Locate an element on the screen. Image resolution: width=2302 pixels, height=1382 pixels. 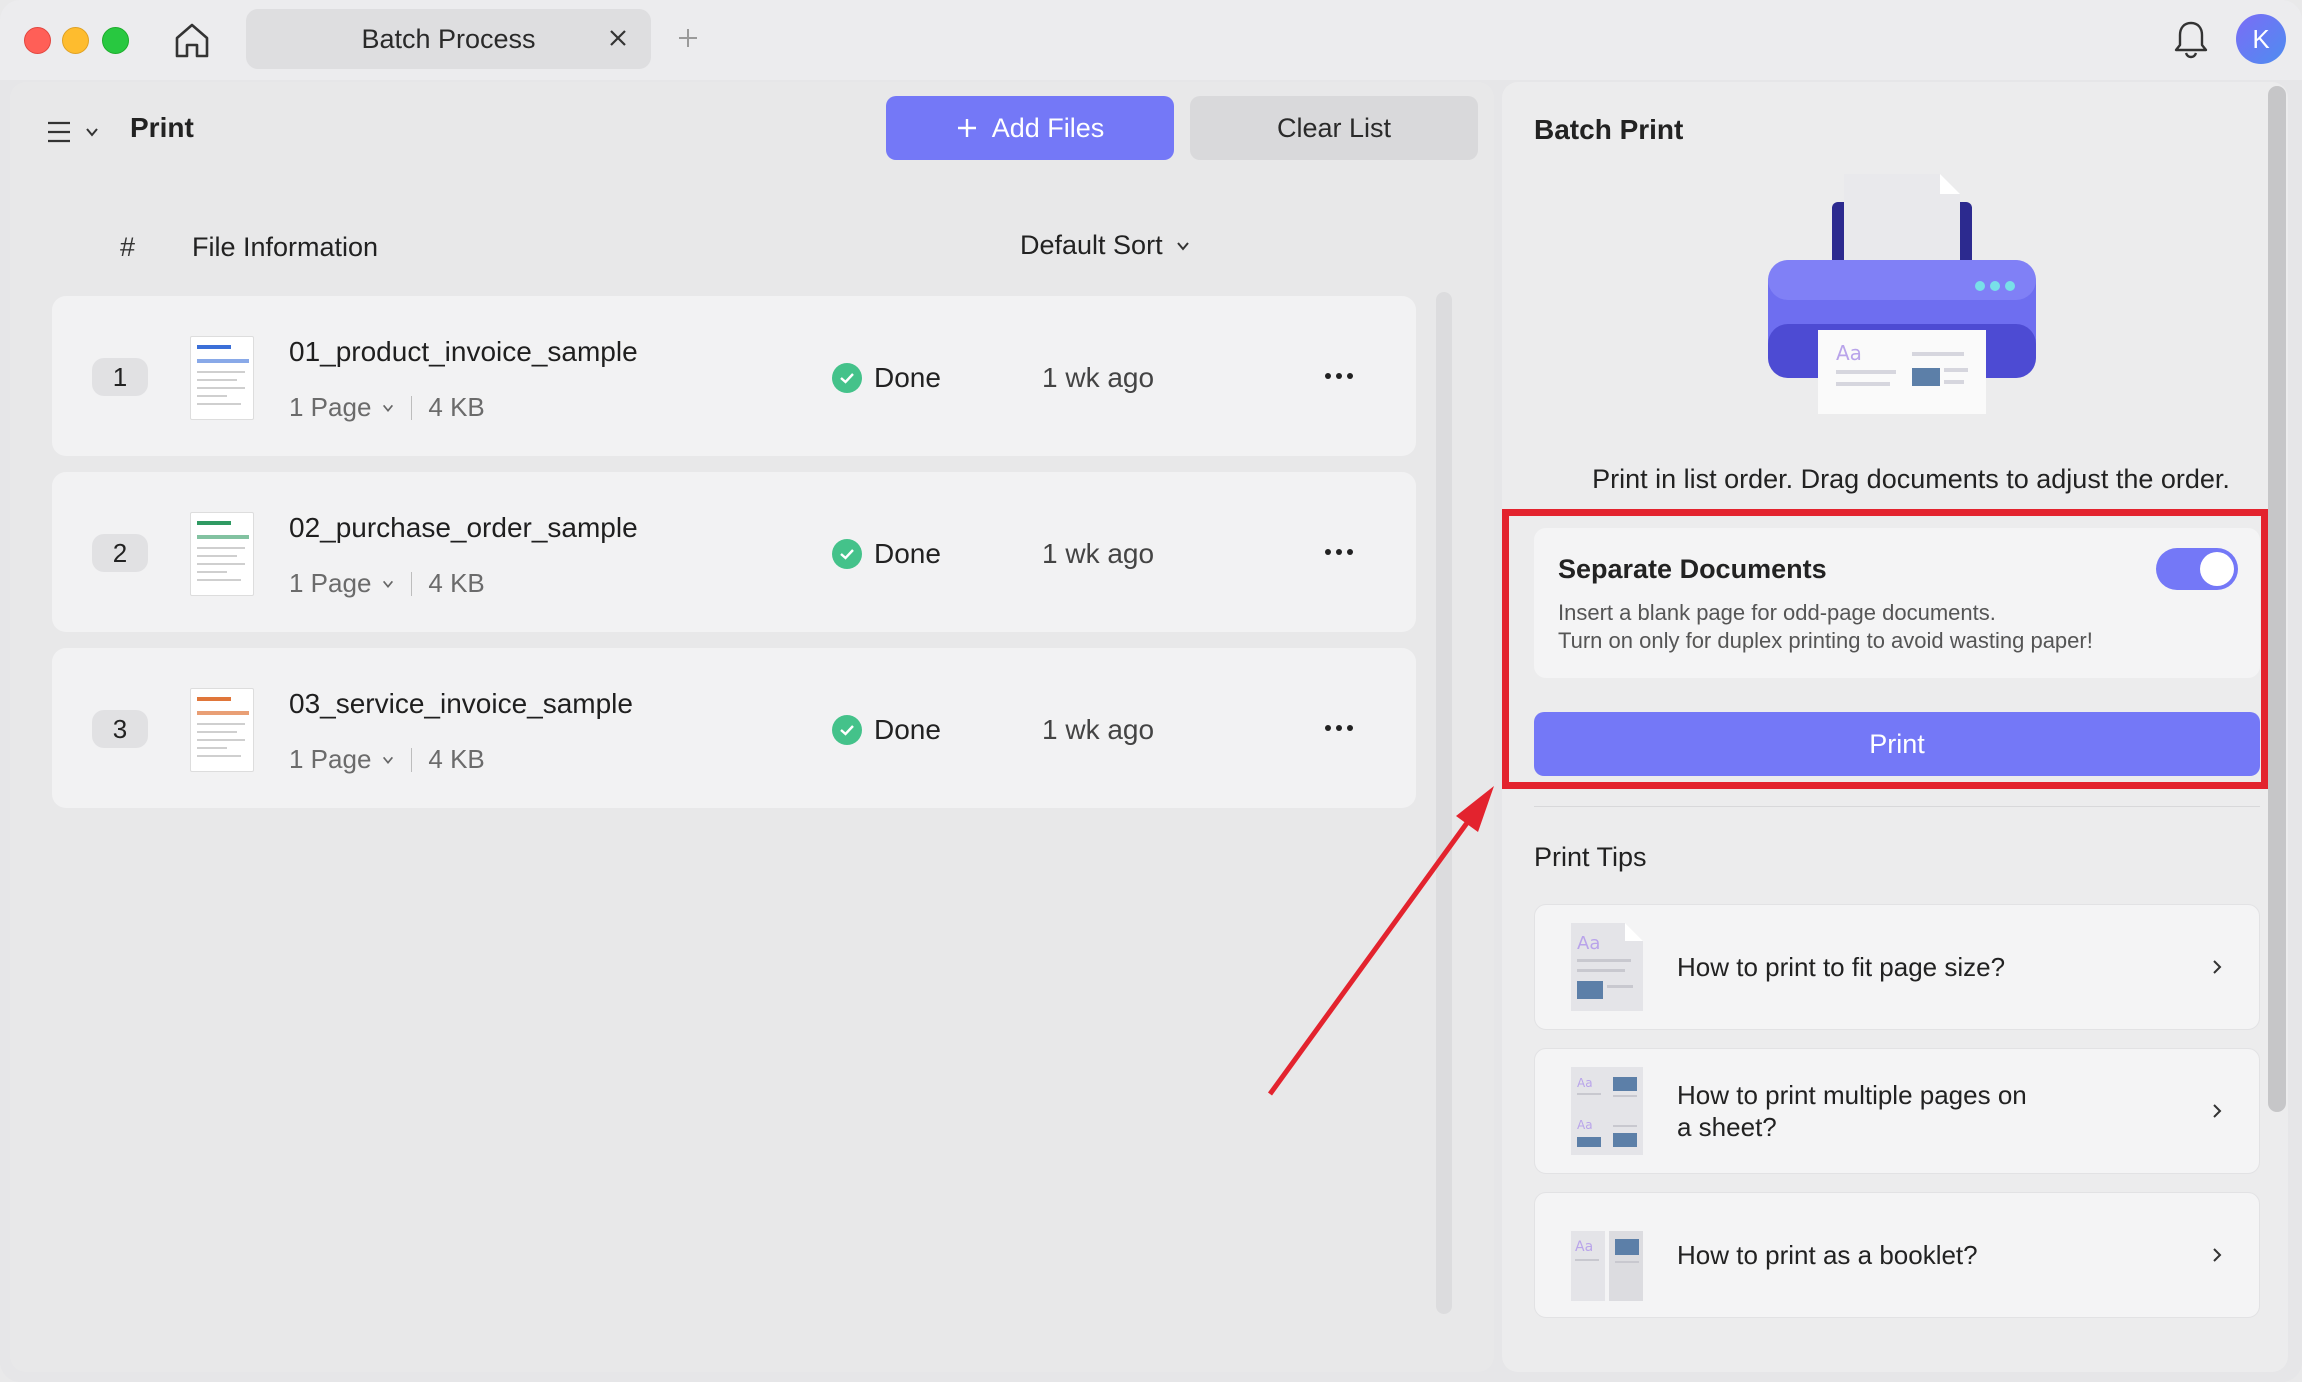
minimize-window-button is located at coordinates (75, 40).